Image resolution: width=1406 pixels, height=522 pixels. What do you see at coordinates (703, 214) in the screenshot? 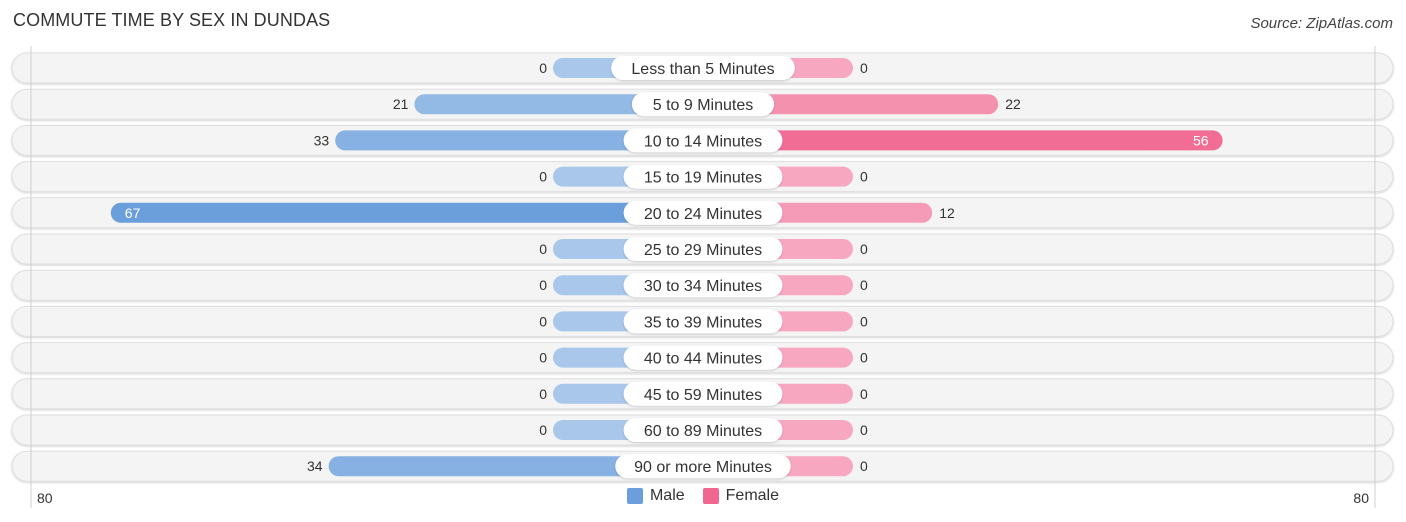
I see `category-label: 20 to 24 Minutes` at bounding box center [703, 214].